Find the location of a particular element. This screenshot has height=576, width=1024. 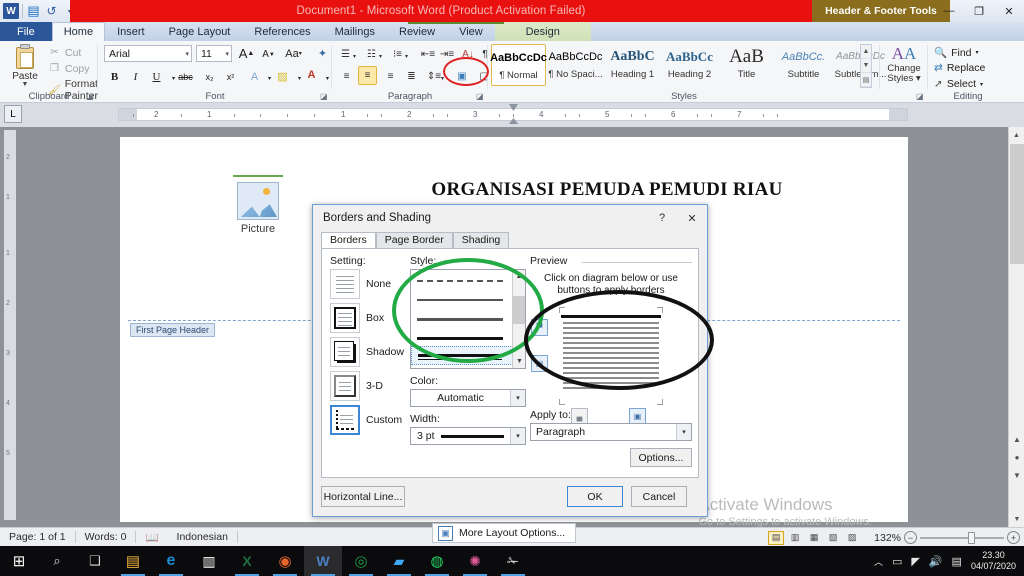

border-color-combo: Automatic ▾ is located at coordinates (468, 398).